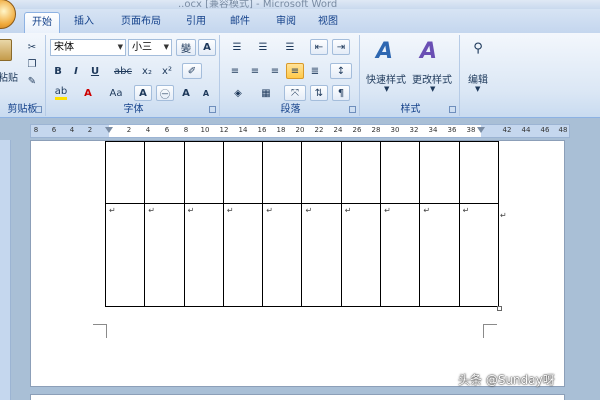 The height and width of the screenshot is (400, 600). Describe the element at coordinates (76, 71) in the screenshot. I see `italic-button: I` at that location.